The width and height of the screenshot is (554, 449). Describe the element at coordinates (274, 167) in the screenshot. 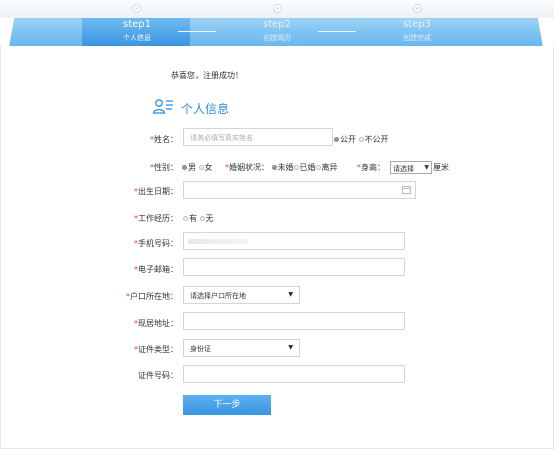

I see `marital-single-radio` at that location.